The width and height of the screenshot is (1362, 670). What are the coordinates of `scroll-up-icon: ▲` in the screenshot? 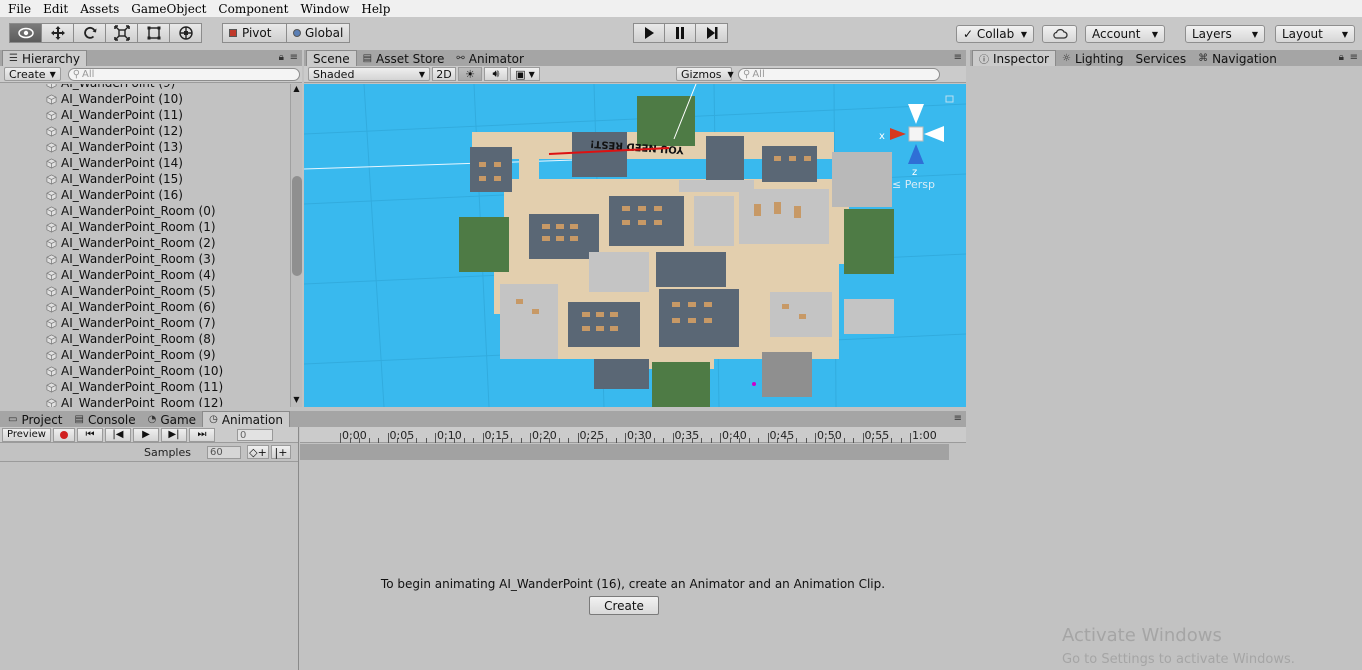 It's located at (296, 90).